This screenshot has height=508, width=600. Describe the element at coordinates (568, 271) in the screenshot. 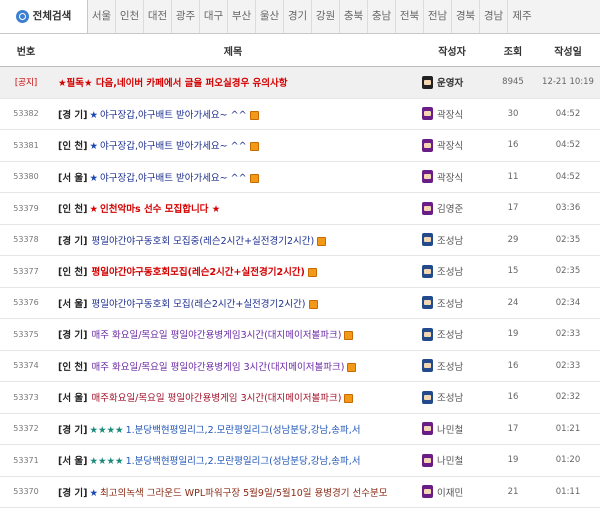

I see `post-date: 02:35` at that location.